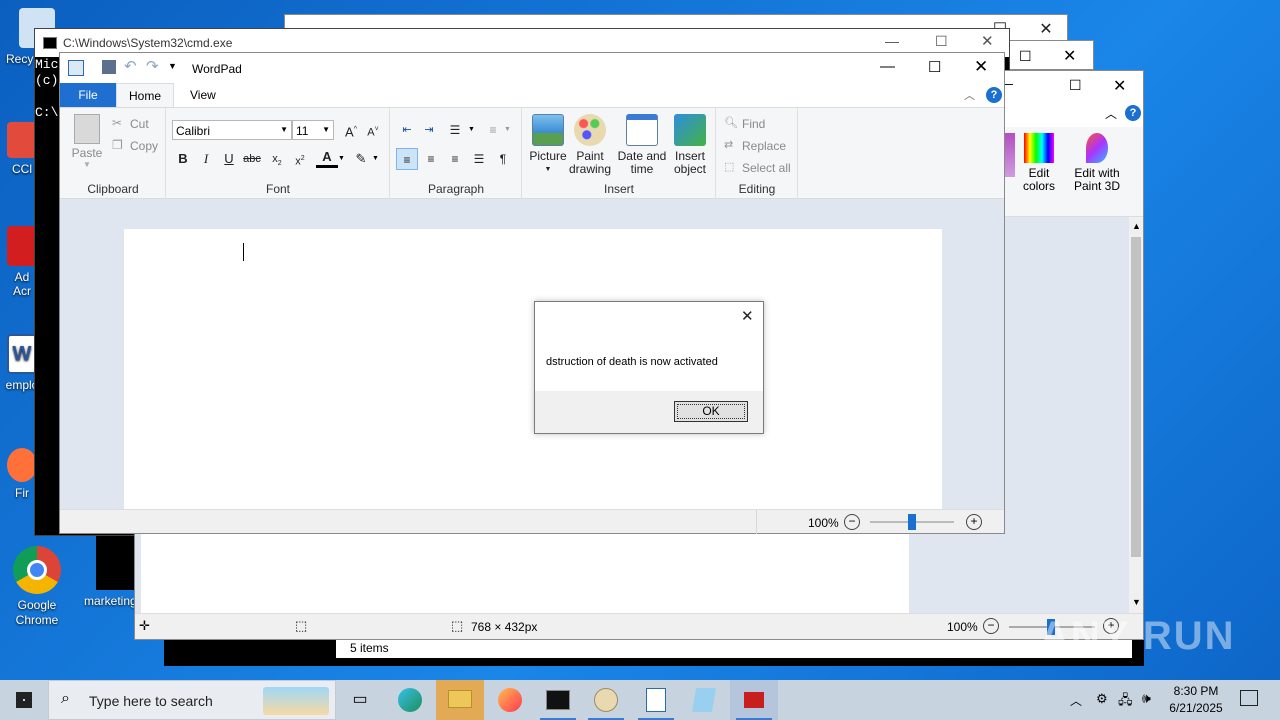  I want to click on justify-icon: ☰, so click(479, 159).